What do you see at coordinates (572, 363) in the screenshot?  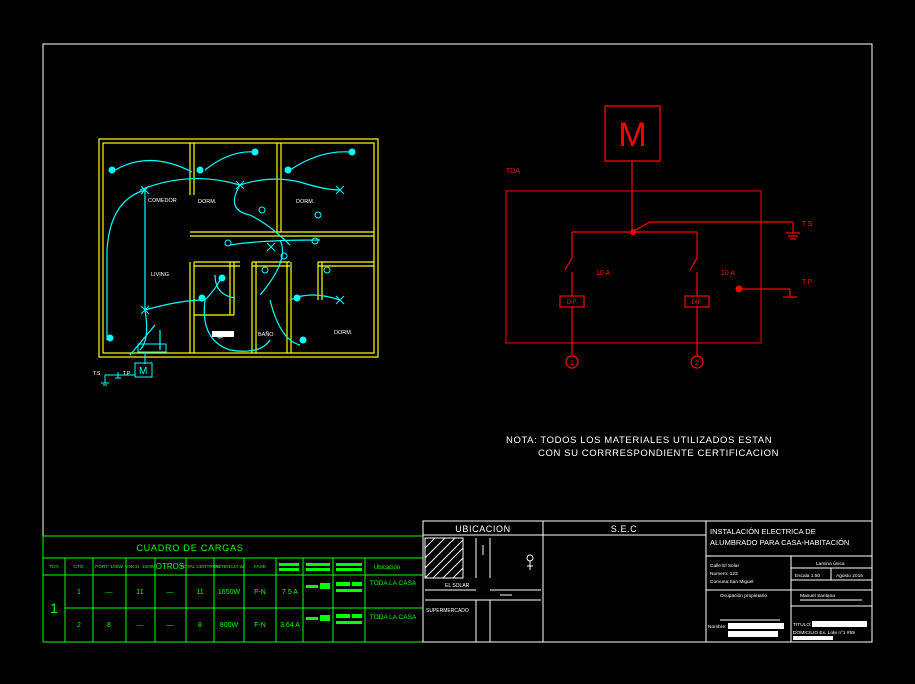 I see `circuit-number: 1` at bounding box center [572, 363].